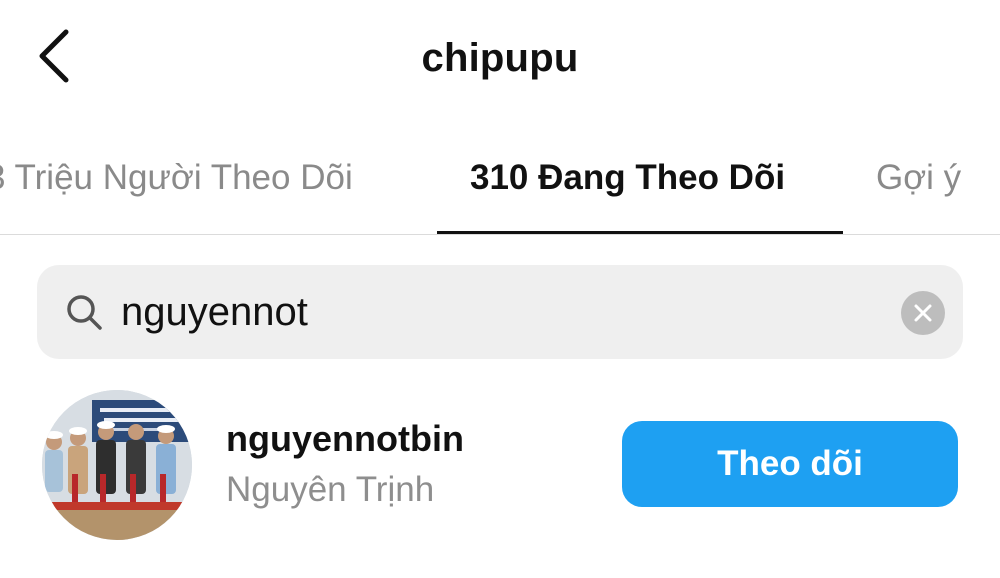 The height and width of the screenshot is (578, 1000). Describe the element at coordinates (84, 312) in the screenshot. I see `search-icon` at that location.